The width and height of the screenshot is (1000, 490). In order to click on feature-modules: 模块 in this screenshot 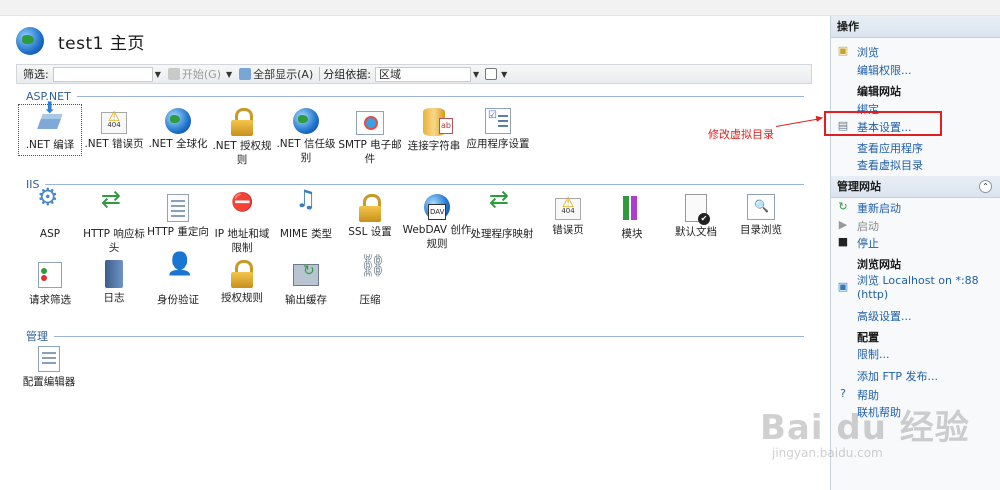, I will do `click(632, 217)`.